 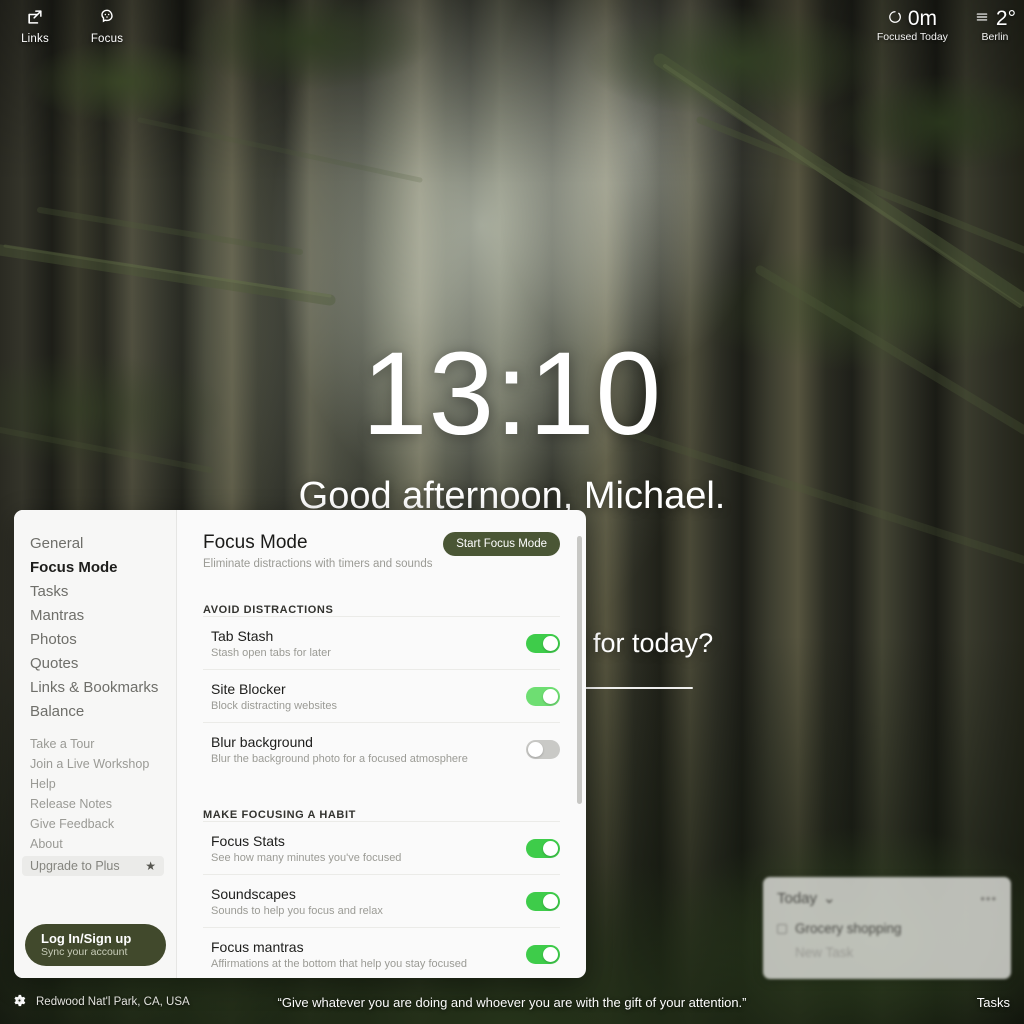 I want to click on setting-text: Site Blocker Block distracting websites, so click(x=274, y=696).